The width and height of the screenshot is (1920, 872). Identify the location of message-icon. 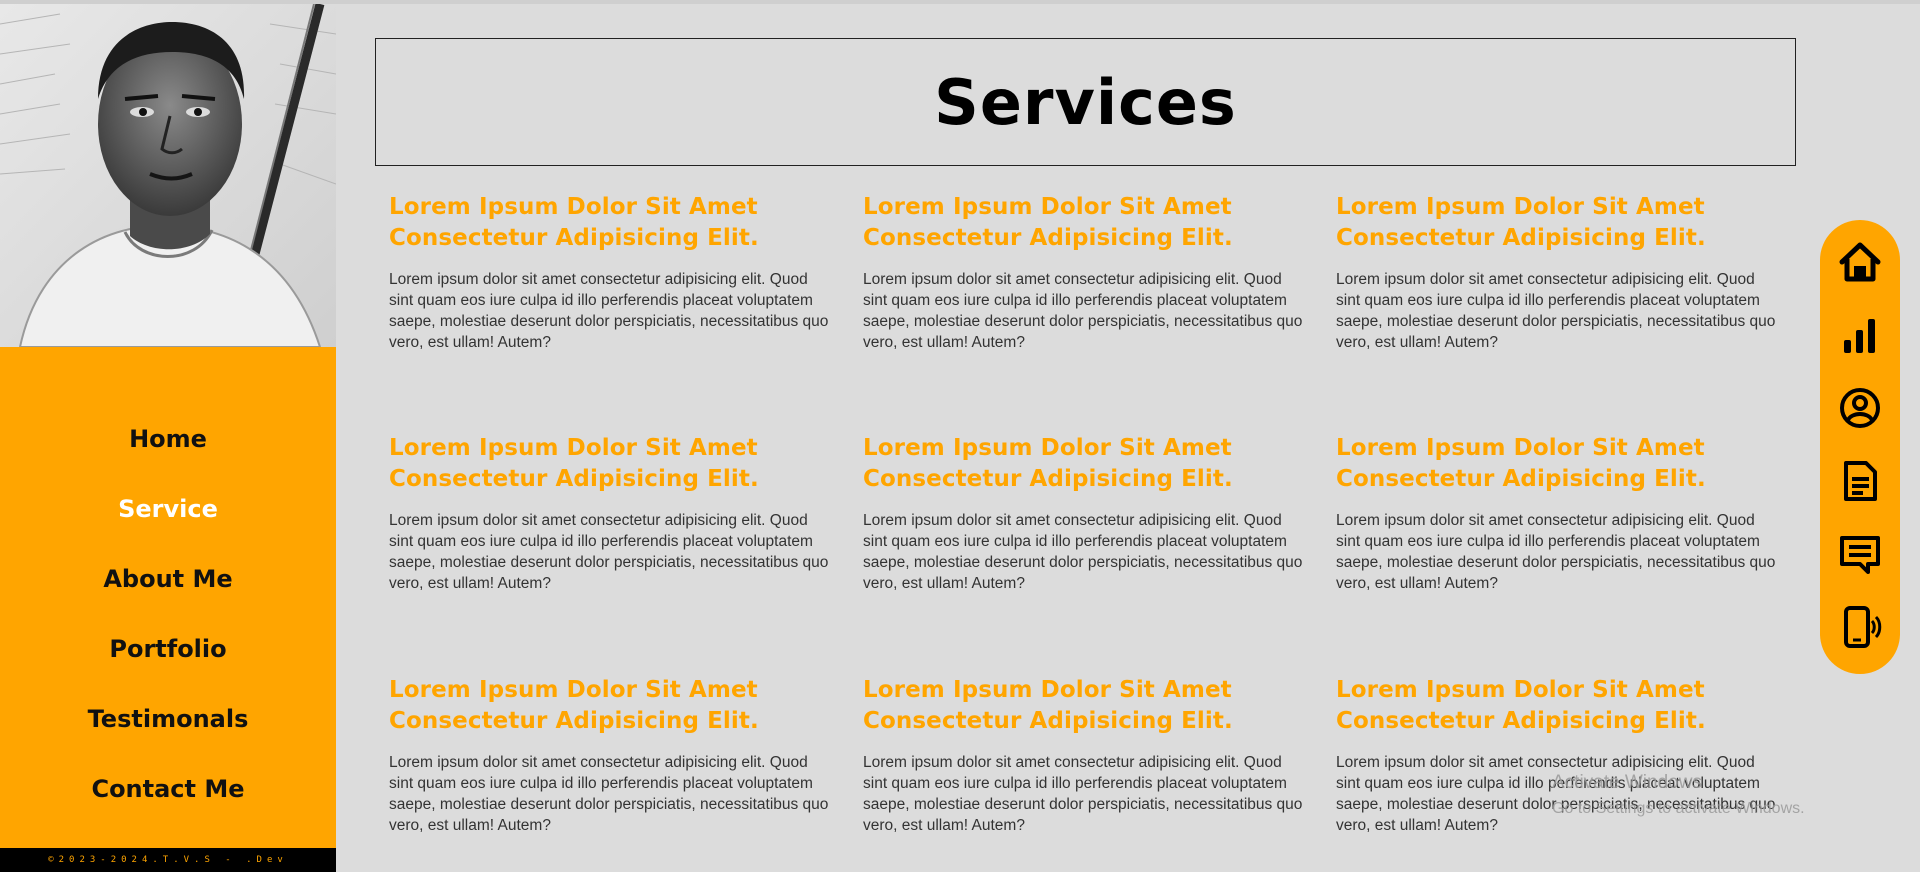
(1860, 554).